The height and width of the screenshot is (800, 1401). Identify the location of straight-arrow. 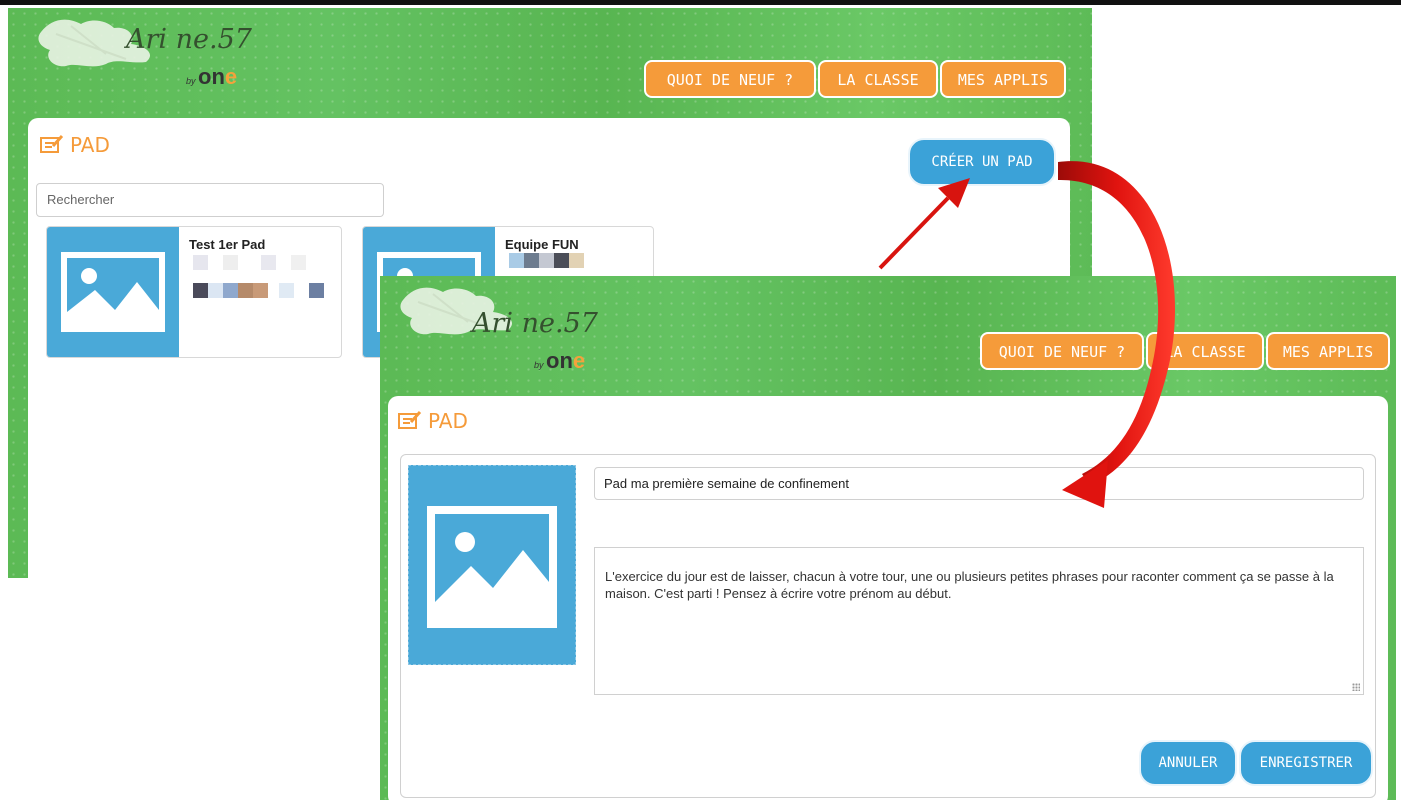
(924, 224).